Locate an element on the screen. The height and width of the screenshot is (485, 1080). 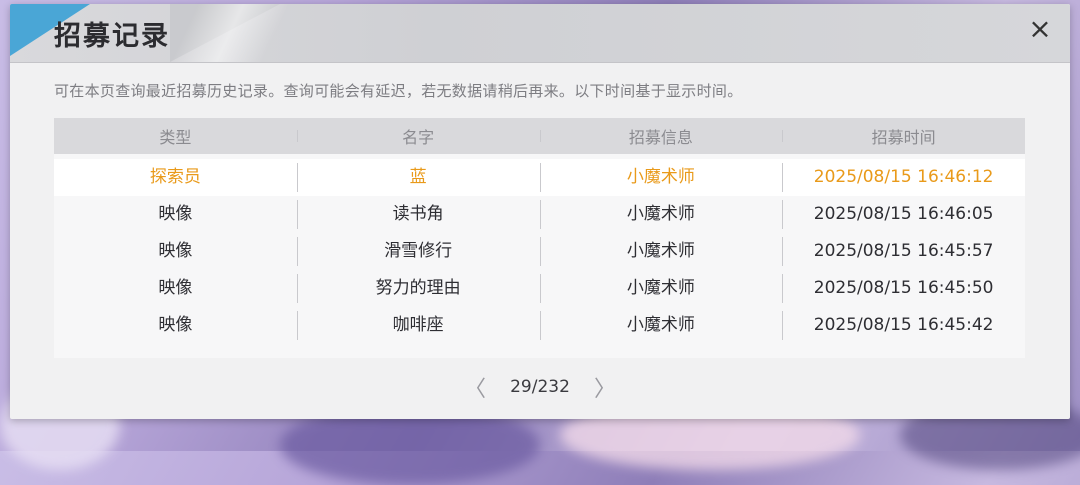
cell-time: 2025/08/15 16:46:05 is located at coordinates (903, 214).